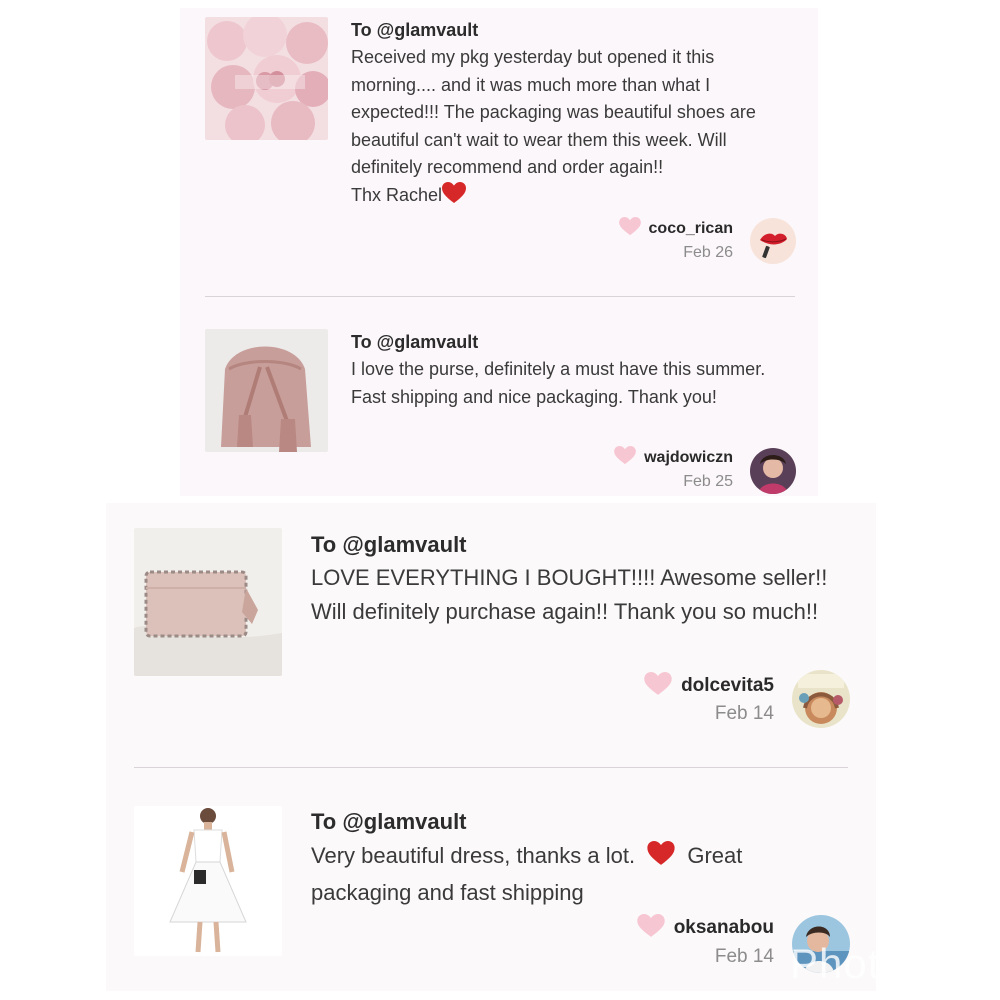 Image resolution: width=1000 pixels, height=1000 pixels. I want to click on review-date: Feb 26, so click(708, 252).